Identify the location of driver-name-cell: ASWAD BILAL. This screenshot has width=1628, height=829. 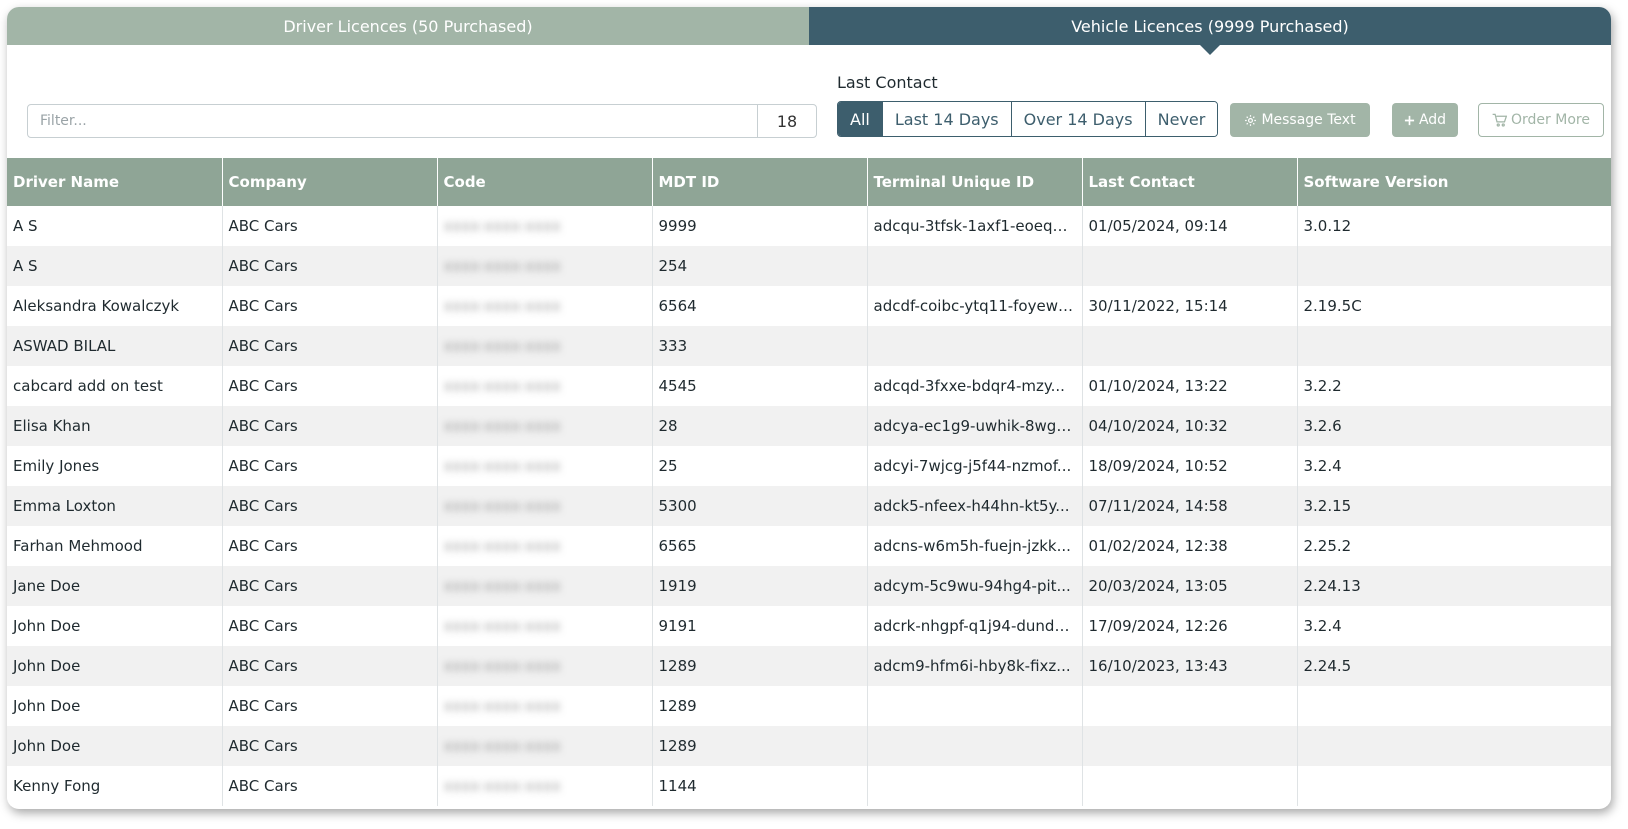
(115, 346).